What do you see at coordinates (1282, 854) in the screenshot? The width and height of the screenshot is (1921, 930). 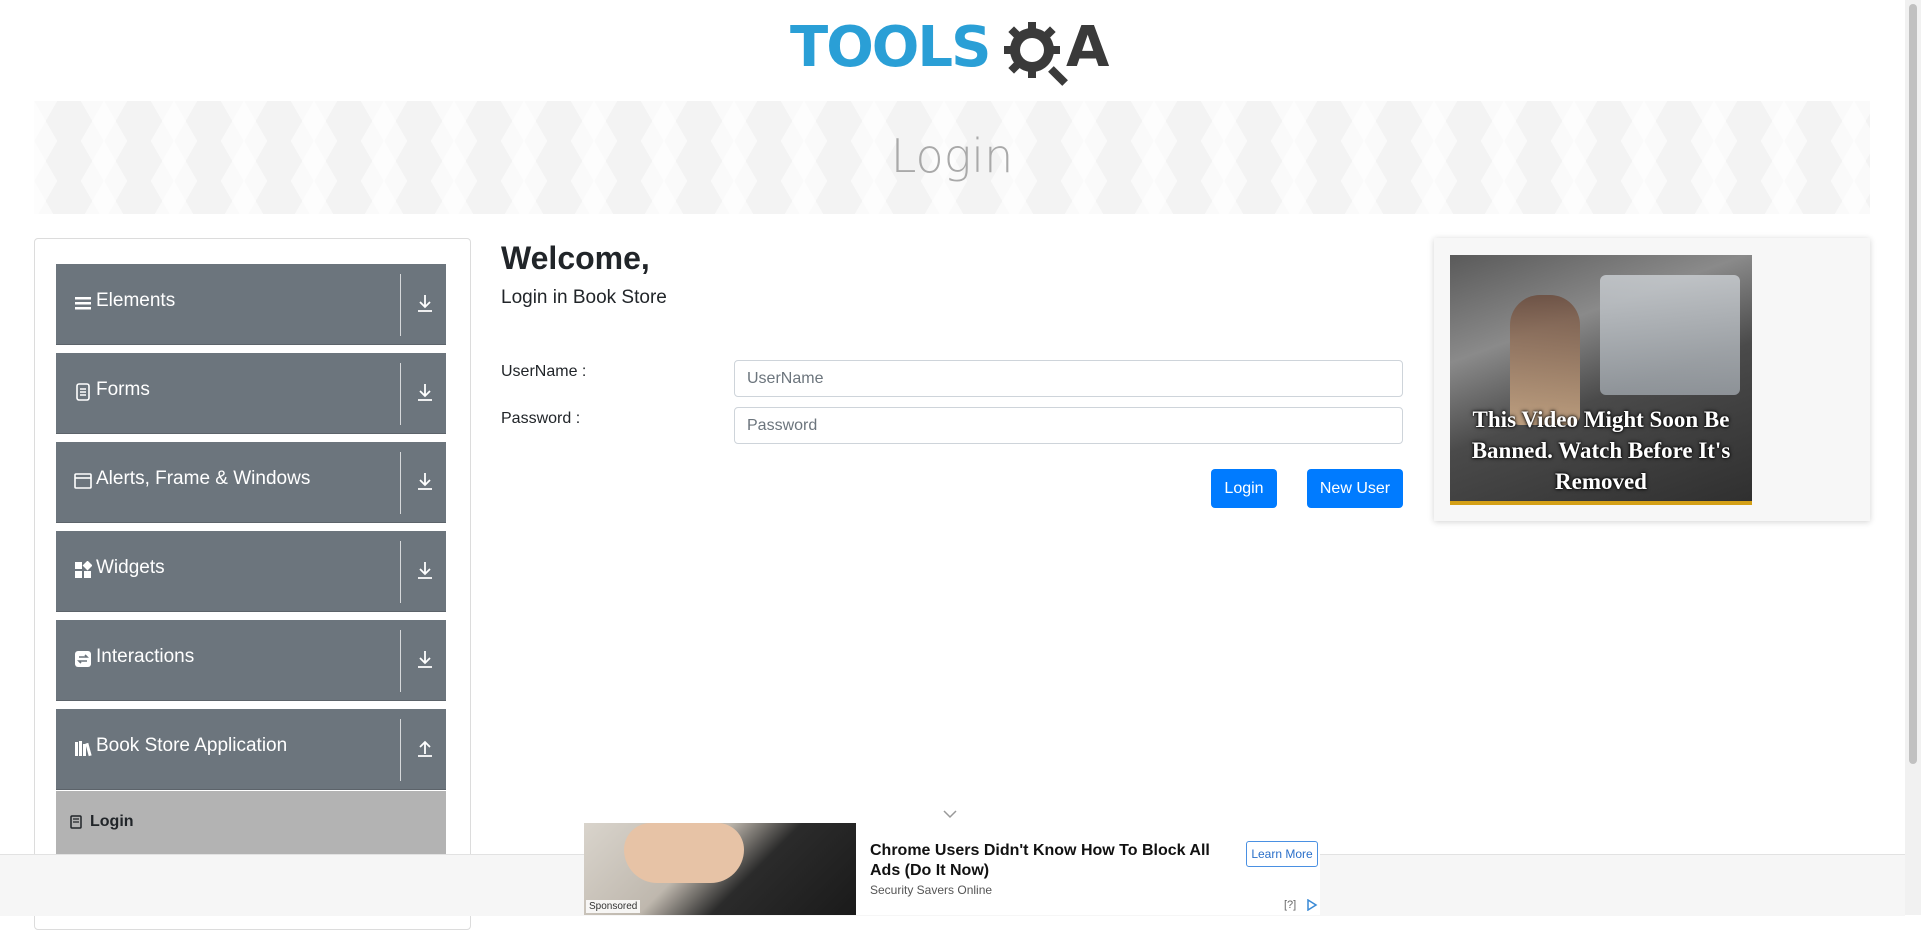 I see `learn-more-button: Learn More` at bounding box center [1282, 854].